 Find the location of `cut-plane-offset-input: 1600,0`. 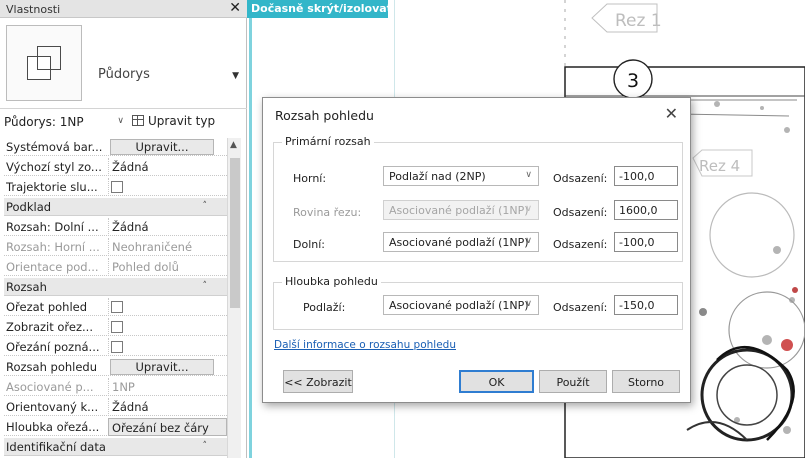

cut-plane-offset-input: 1600,0 is located at coordinates (646, 210).